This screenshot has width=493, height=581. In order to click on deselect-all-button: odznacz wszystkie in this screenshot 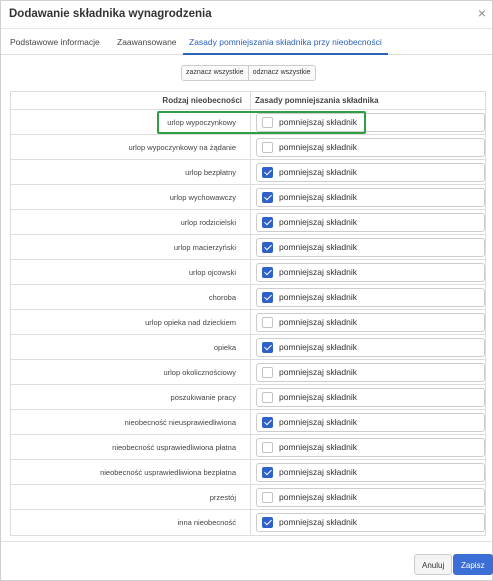, I will do `click(281, 73)`.